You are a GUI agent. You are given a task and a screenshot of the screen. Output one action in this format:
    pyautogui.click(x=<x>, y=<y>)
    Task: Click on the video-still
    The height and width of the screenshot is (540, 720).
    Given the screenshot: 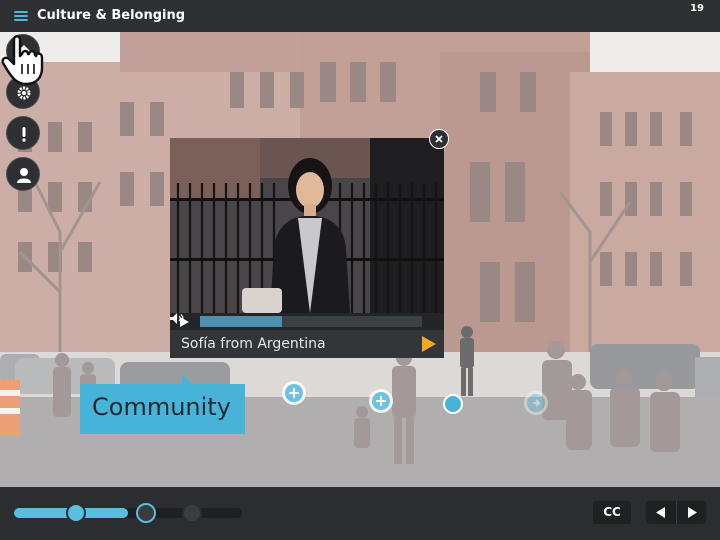 What is the action you would take?
    pyautogui.click(x=307, y=225)
    